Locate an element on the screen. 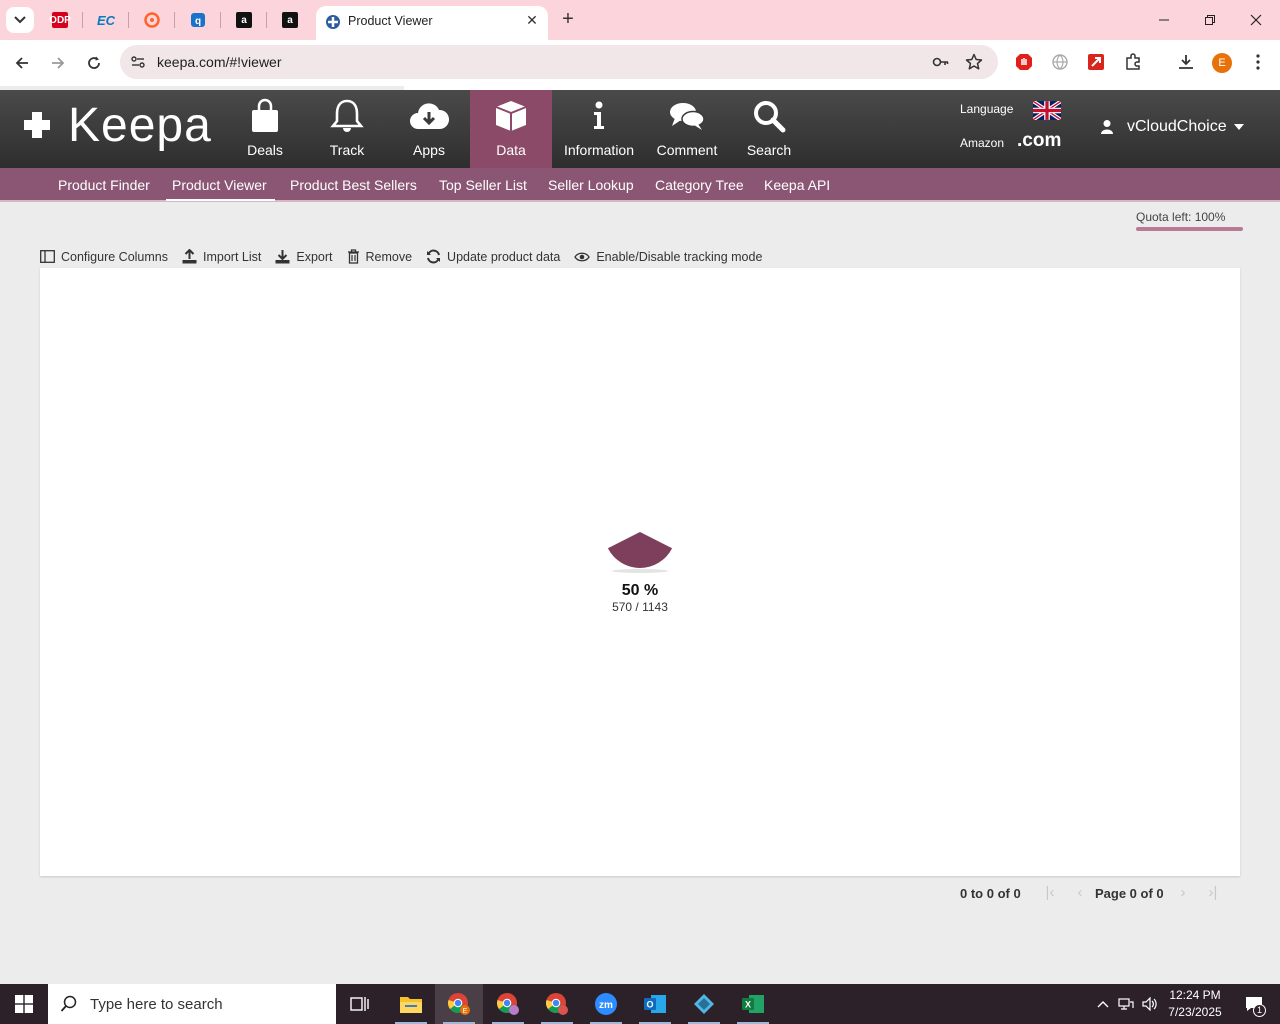 This screenshot has width=1280, height=1024. amazon-domain-selector: .com is located at coordinates (1039, 141).